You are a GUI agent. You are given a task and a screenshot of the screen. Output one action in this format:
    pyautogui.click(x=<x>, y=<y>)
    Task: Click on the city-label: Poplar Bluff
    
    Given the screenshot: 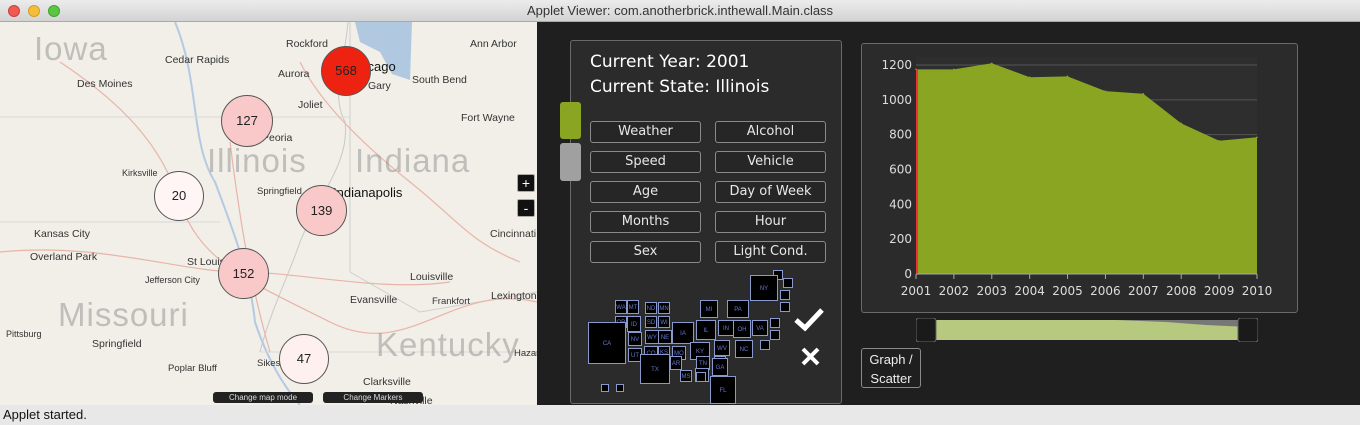 What is the action you would take?
    pyautogui.click(x=192, y=368)
    